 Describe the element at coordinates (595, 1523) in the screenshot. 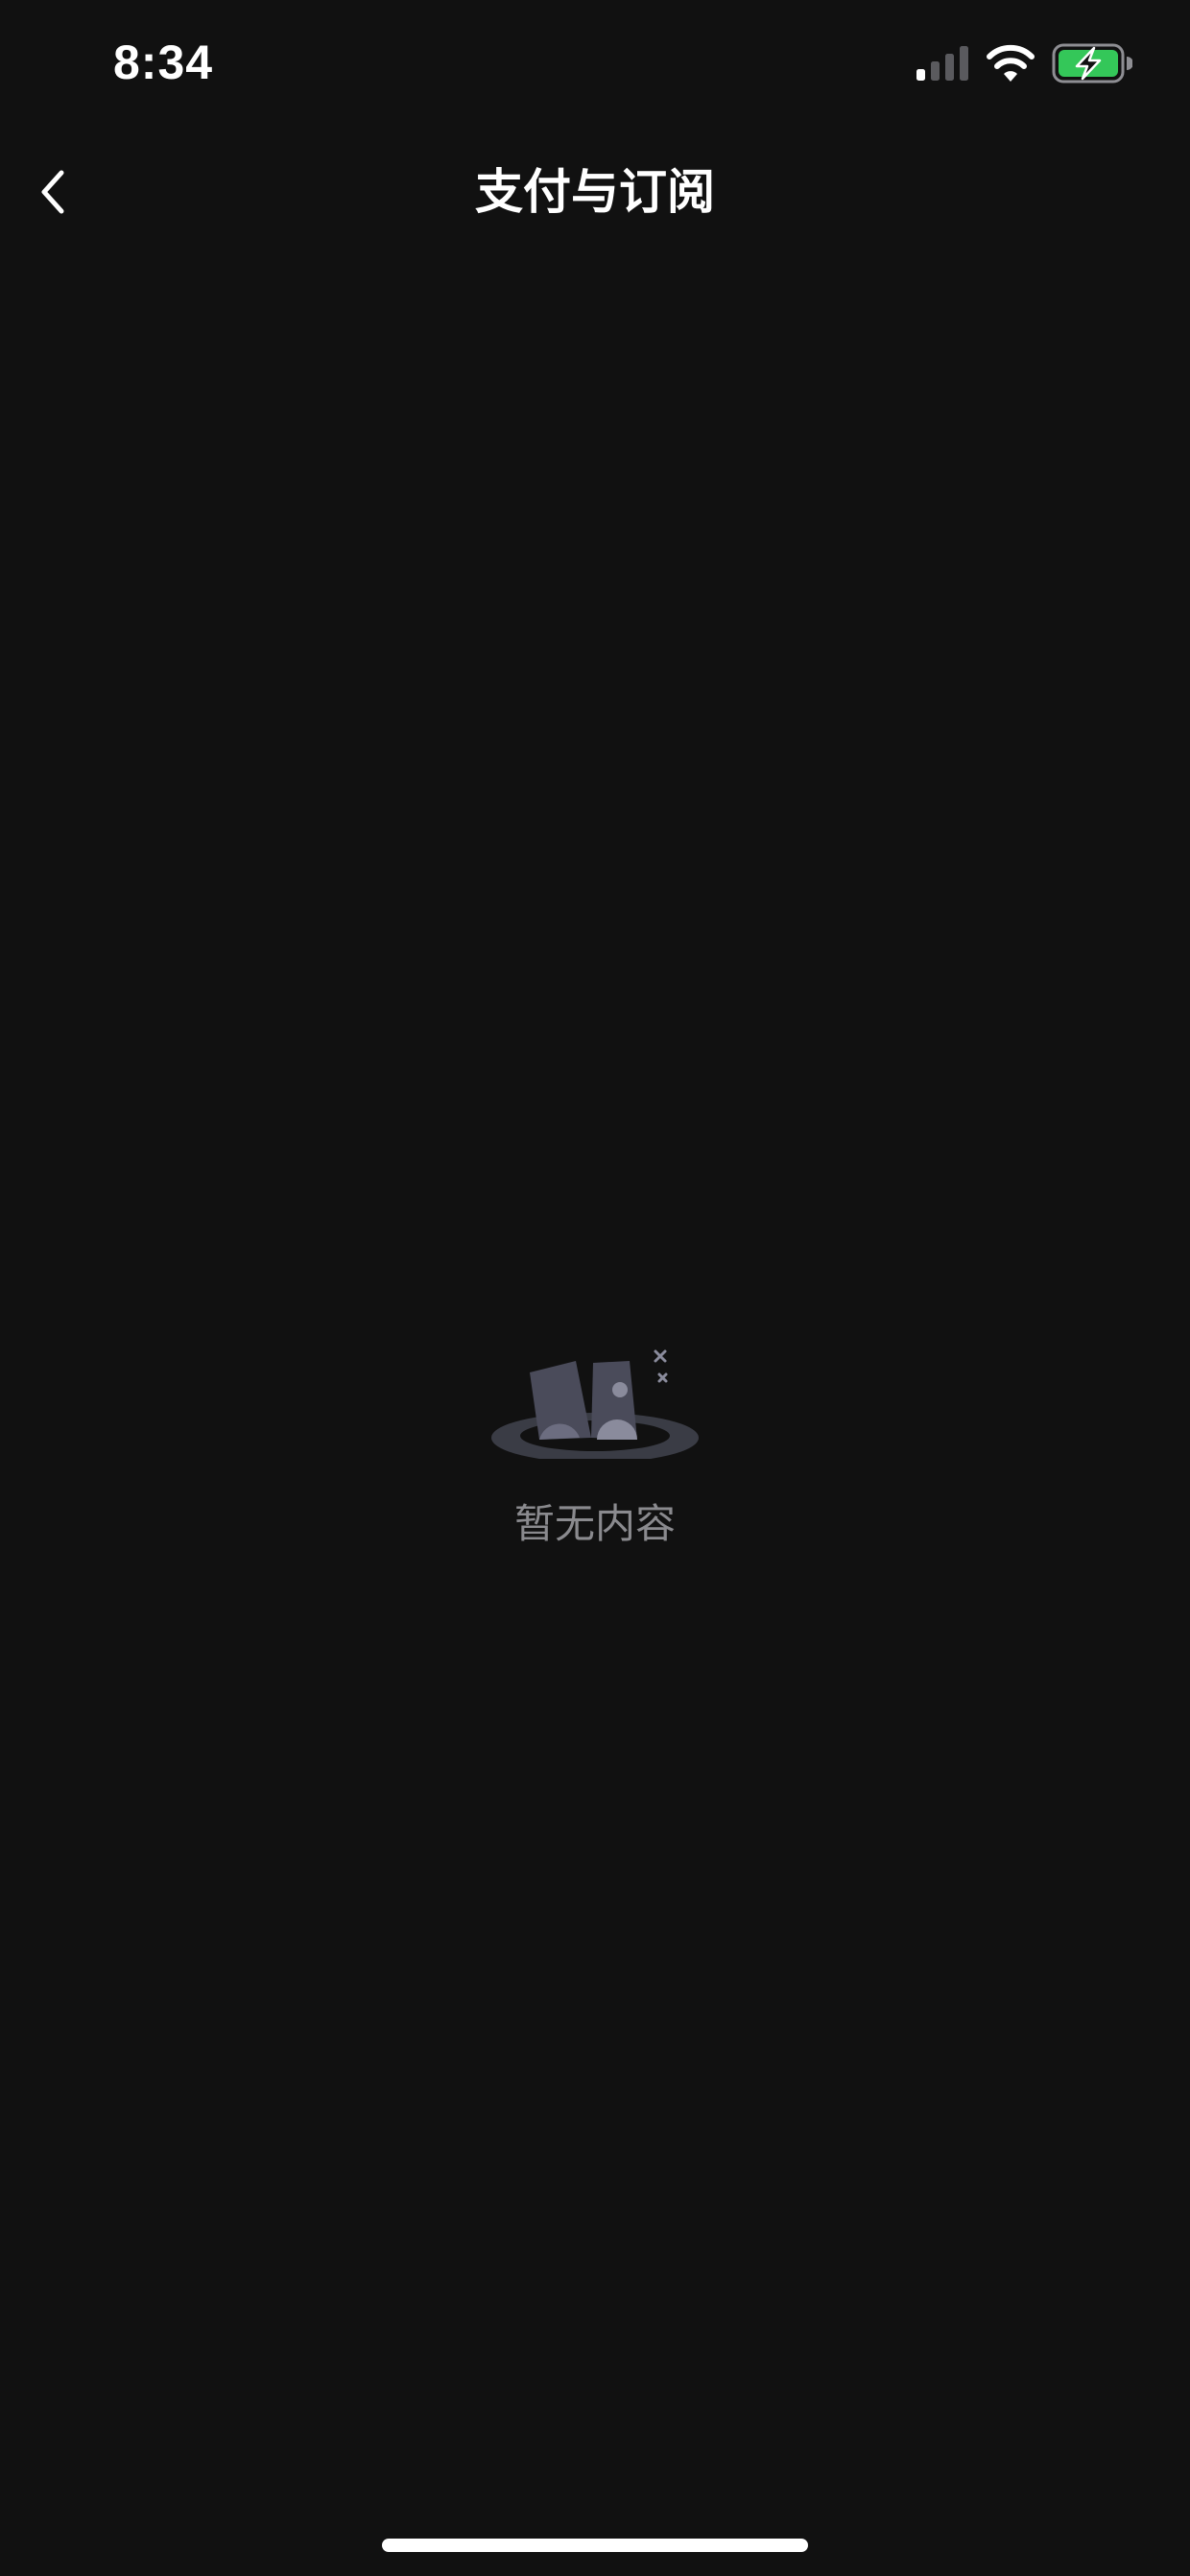

I see `empty-state-message: 暂无内容` at that location.